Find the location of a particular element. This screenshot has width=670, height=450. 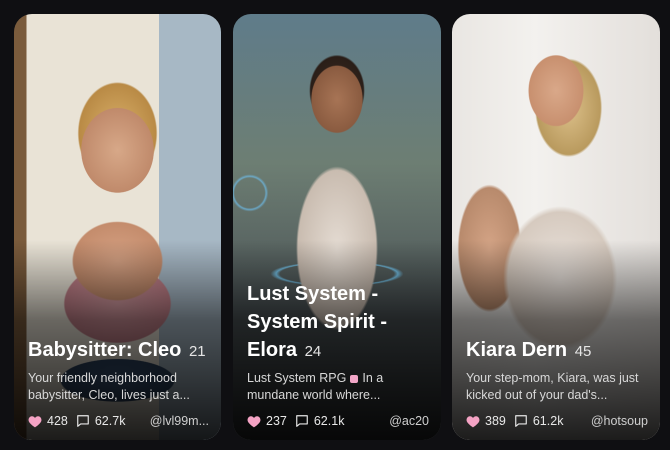

character-age: 24 is located at coordinates (313, 351).